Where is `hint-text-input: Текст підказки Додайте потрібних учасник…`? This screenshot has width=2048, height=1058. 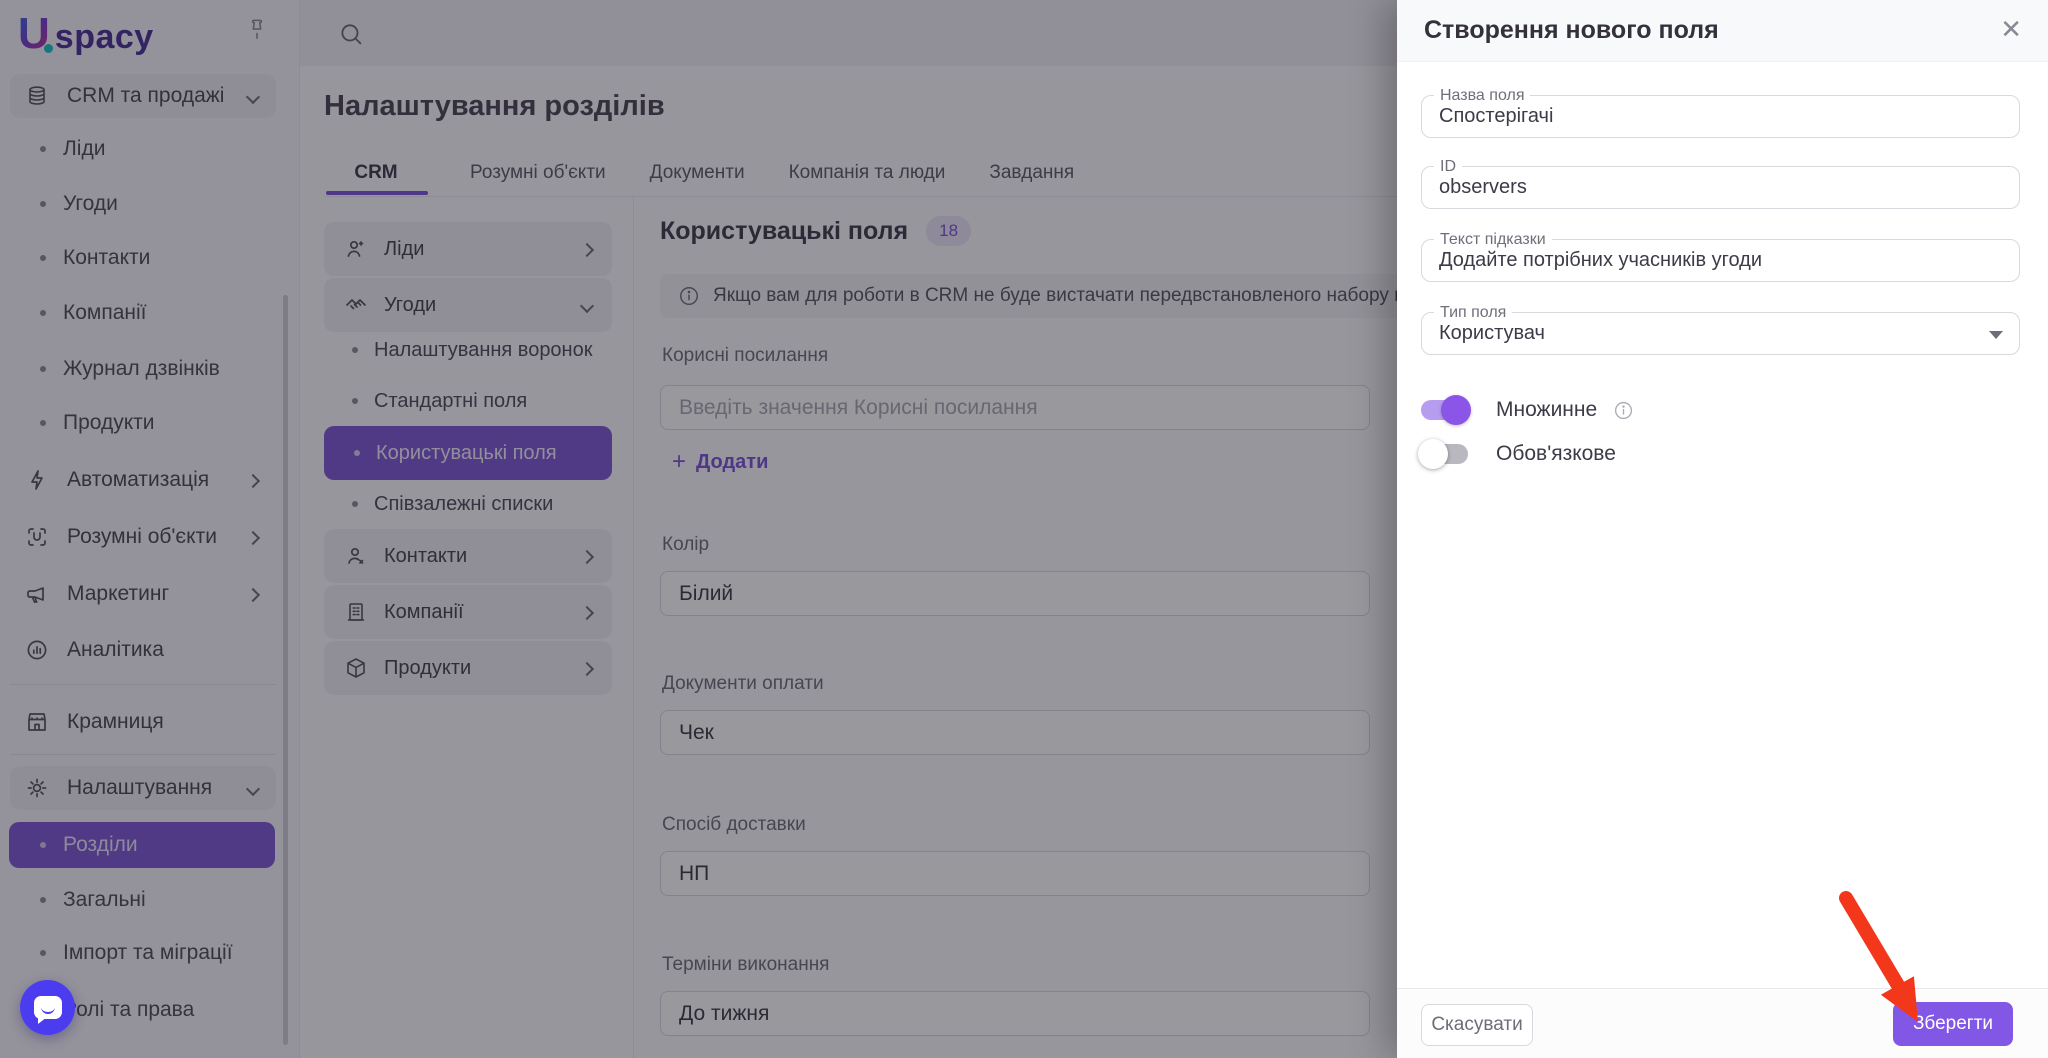
hint-text-input: Текст підказки Додайте потрібних учасник… is located at coordinates (1720, 256).